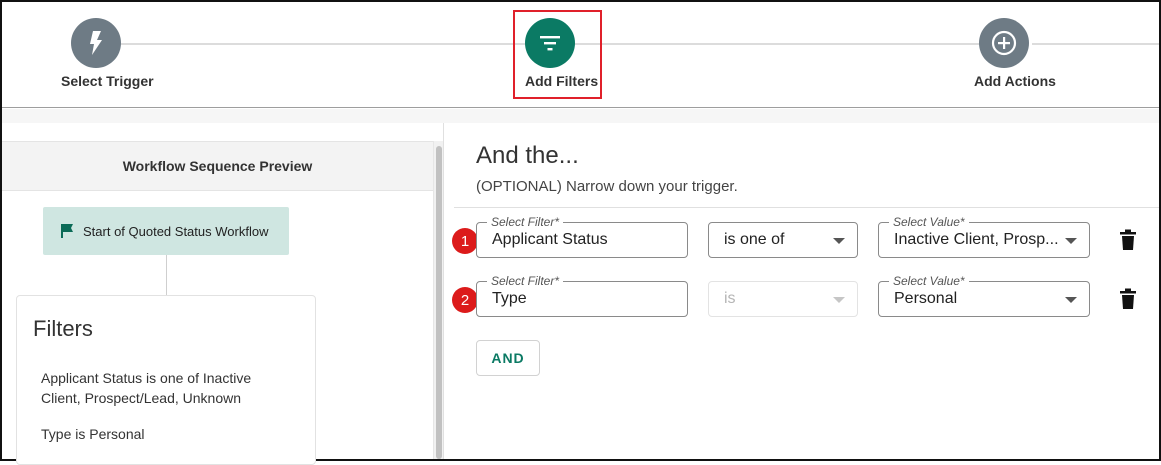 This screenshot has height=465, width=1161. I want to click on start-workflow-node: Start of Quoted Status Workflow, so click(166, 231).